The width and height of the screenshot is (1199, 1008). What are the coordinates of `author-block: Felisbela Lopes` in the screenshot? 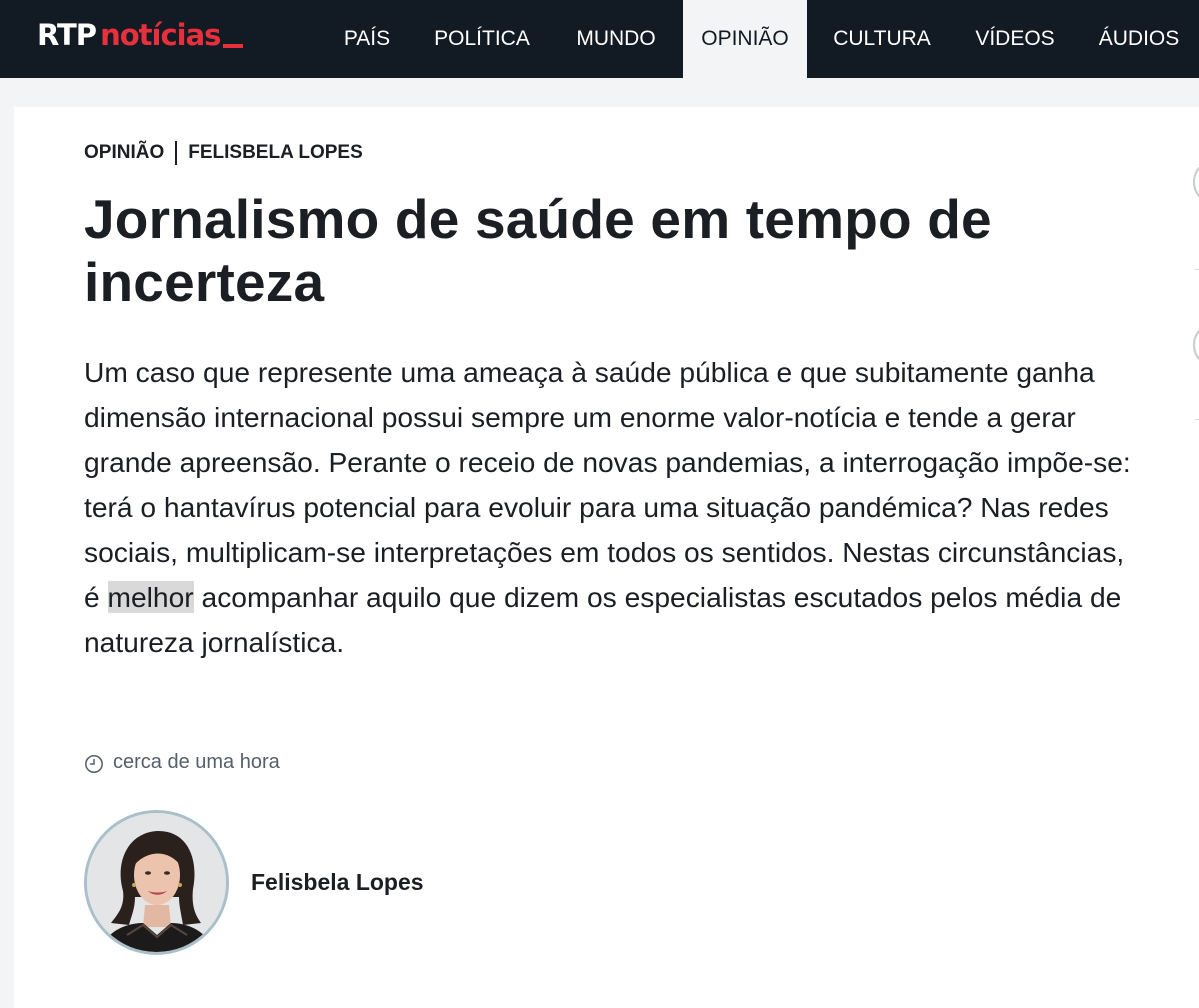 It's located at (254, 882).